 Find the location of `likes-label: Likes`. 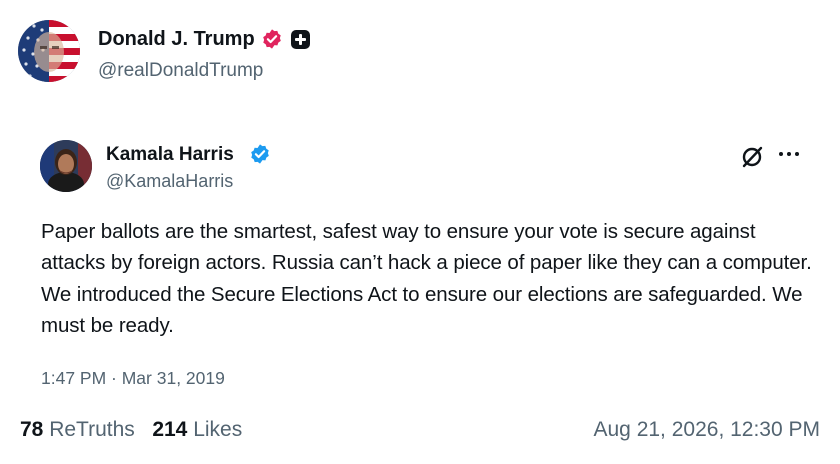

likes-label: Likes is located at coordinates (217, 429).